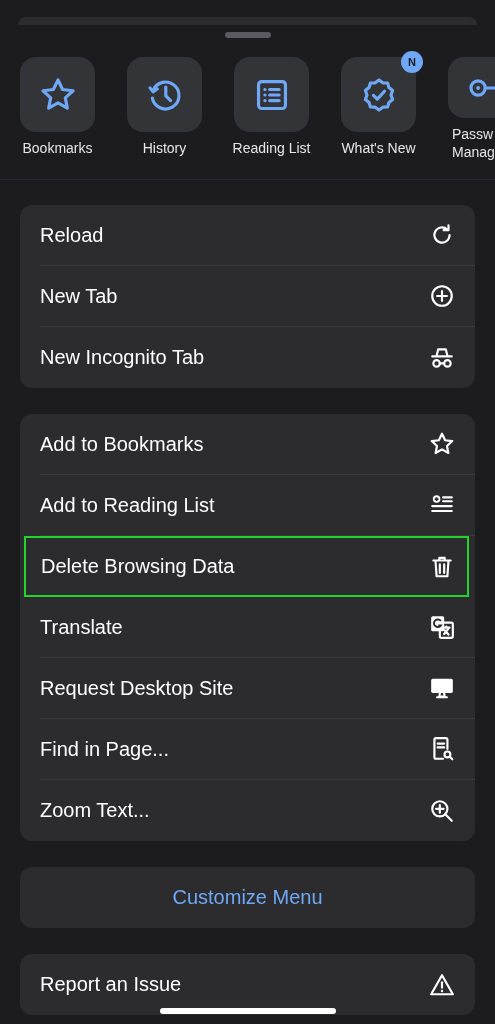  Describe the element at coordinates (257, 357) in the screenshot. I see `menu-item: New Incognito Tab` at that location.